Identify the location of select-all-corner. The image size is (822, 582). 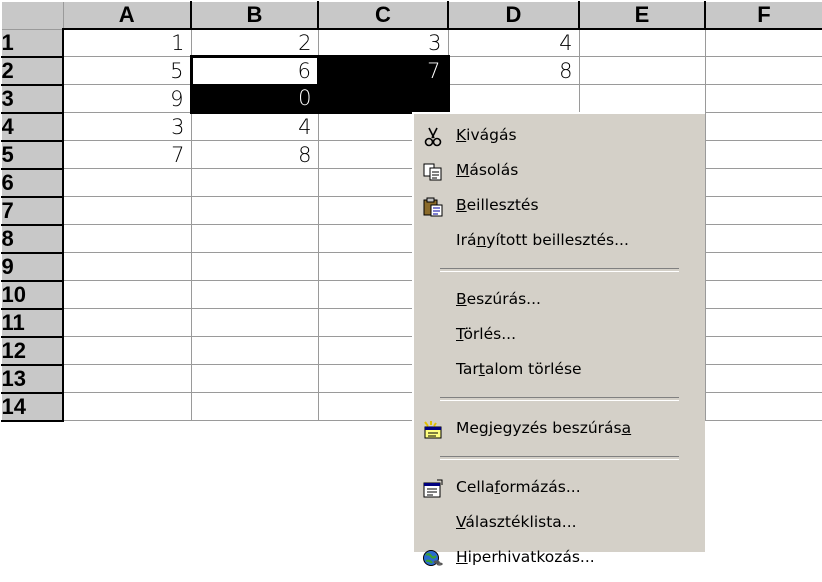
(32, 15).